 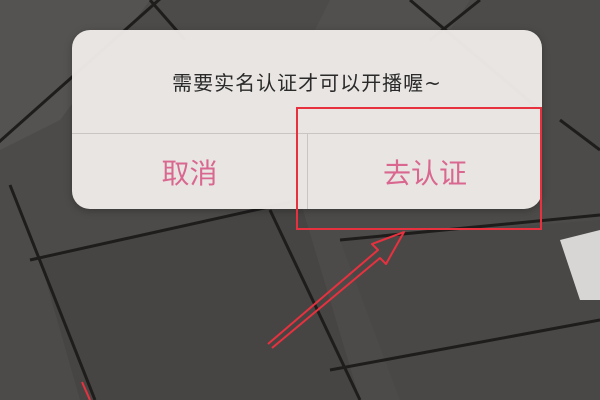 What do you see at coordinates (307, 83) in the screenshot?
I see `dialog-message: 需要实名认证才可以开播喔~` at bounding box center [307, 83].